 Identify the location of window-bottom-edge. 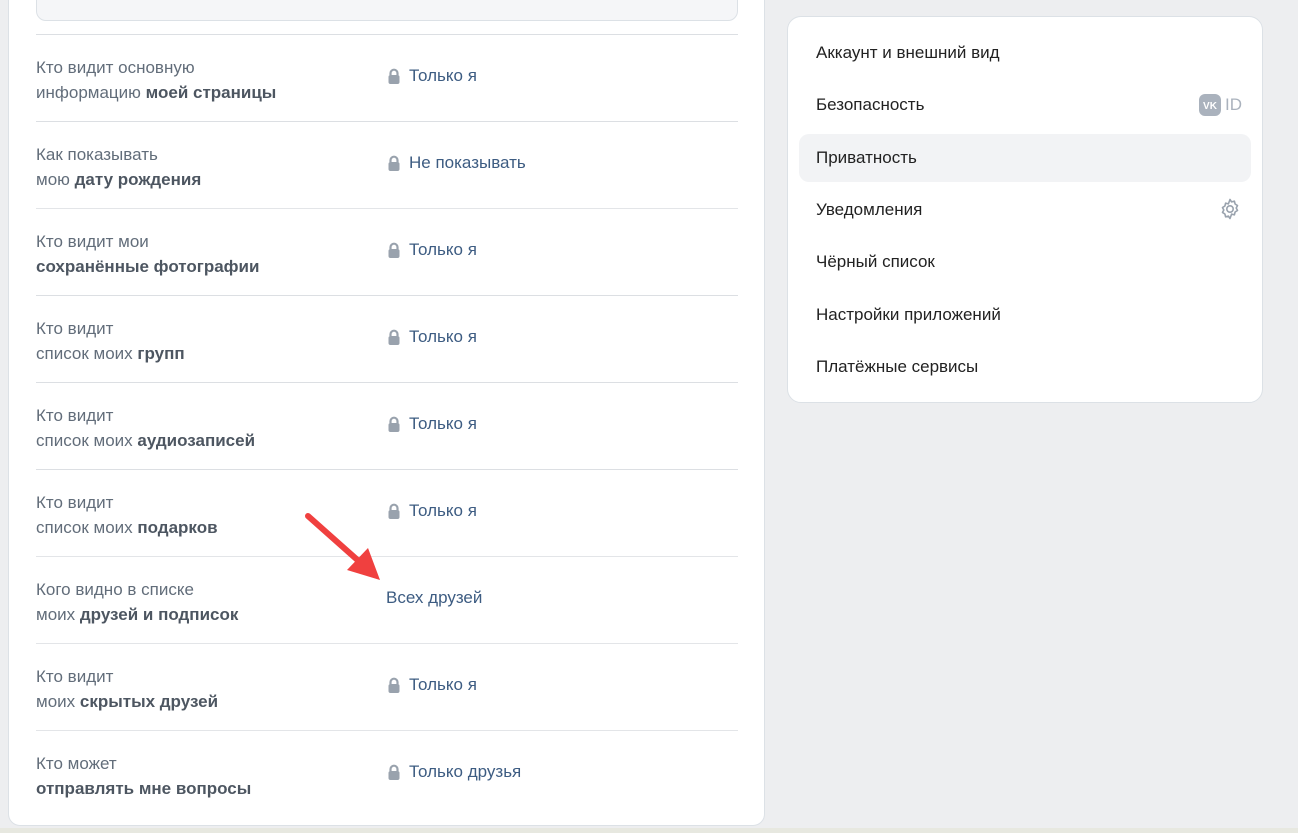
(649, 830).